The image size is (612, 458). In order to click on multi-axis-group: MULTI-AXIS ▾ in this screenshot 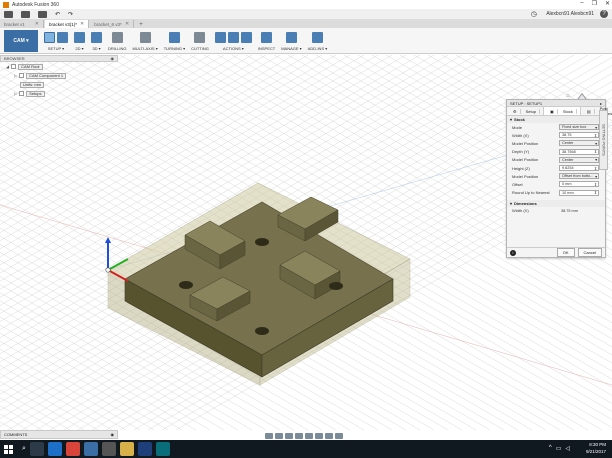, I will do `click(145, 40)`.